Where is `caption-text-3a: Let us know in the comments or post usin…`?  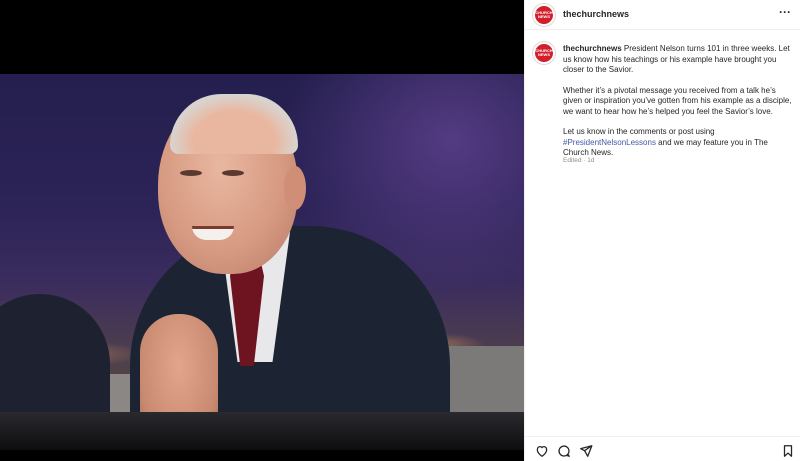 caption-text-3a: Let us know in the comments or post usin… is located at coordinates (639, 131).